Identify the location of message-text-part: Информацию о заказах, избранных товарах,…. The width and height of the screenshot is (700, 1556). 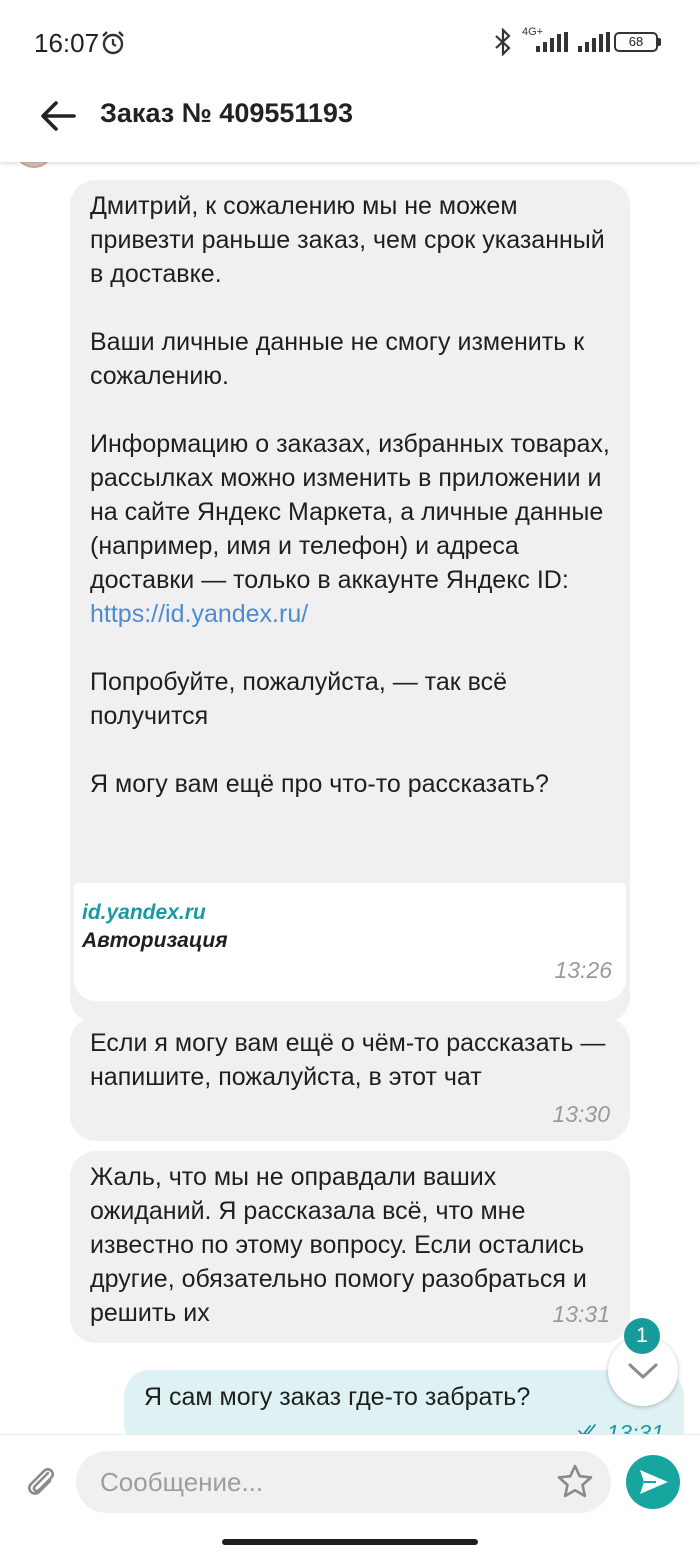
(350, 512).